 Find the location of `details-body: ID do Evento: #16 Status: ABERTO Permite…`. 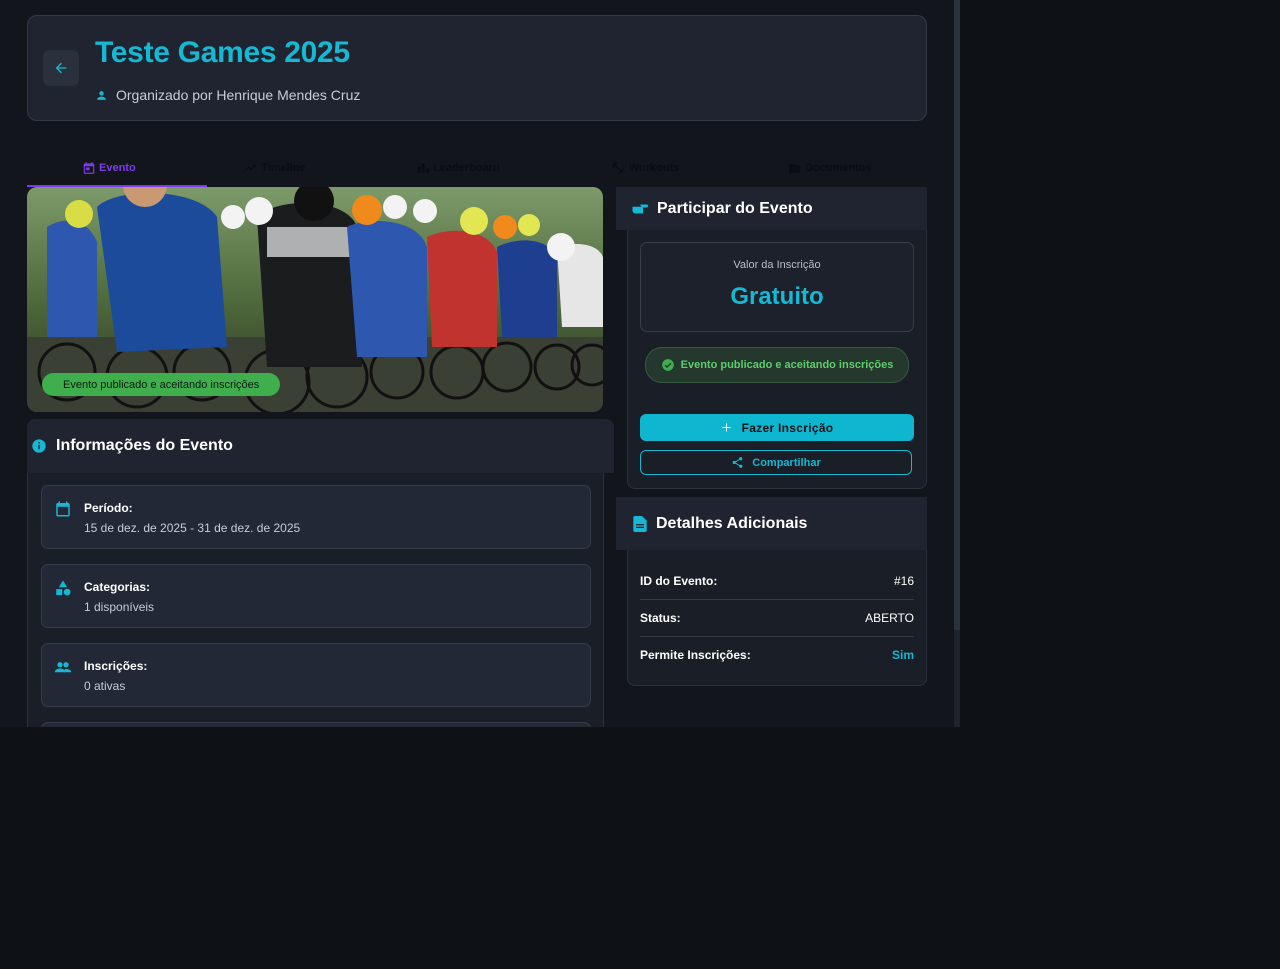

details-body: ID do Evento: #16 Status: ABERTO Permite… is located at coordinates (777, 618).